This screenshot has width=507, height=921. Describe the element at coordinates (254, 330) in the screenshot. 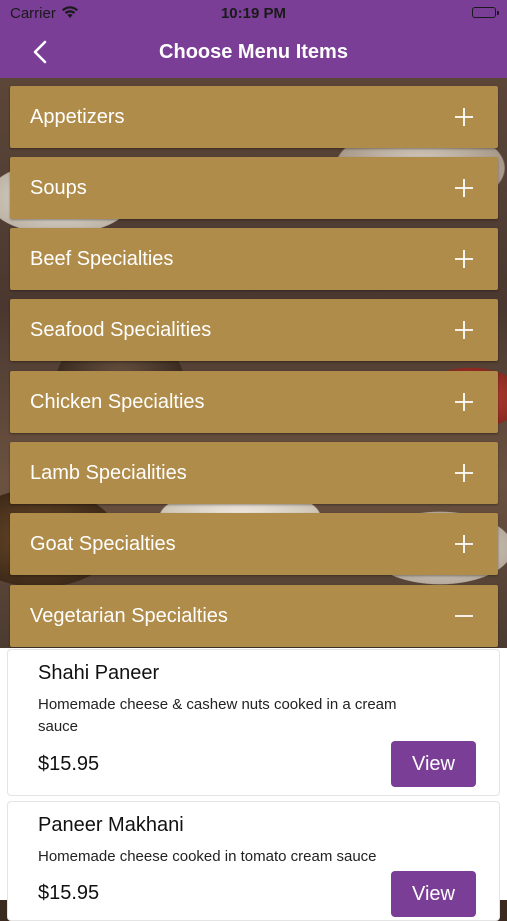

I see `category-seafood-specialities: Seafood Specialities` at that location.